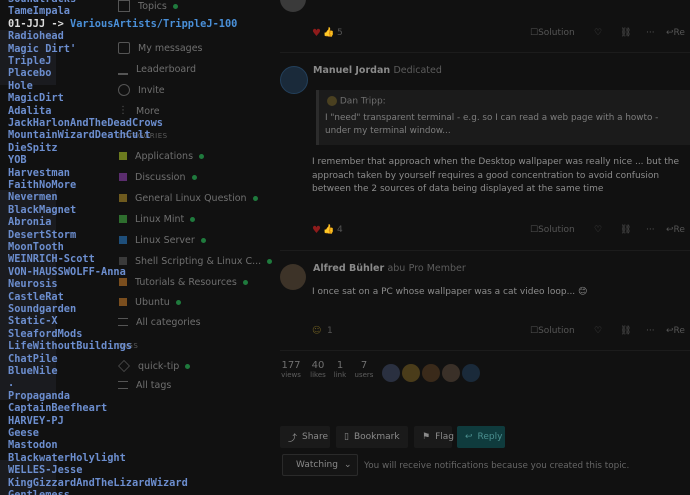 Image resolution: width=690 pixels, height=495 pixels. What do you see at coordinates (23, 433) in the screenshot?
I see `terminal-line: Geese` at bounding box center [23, 433].